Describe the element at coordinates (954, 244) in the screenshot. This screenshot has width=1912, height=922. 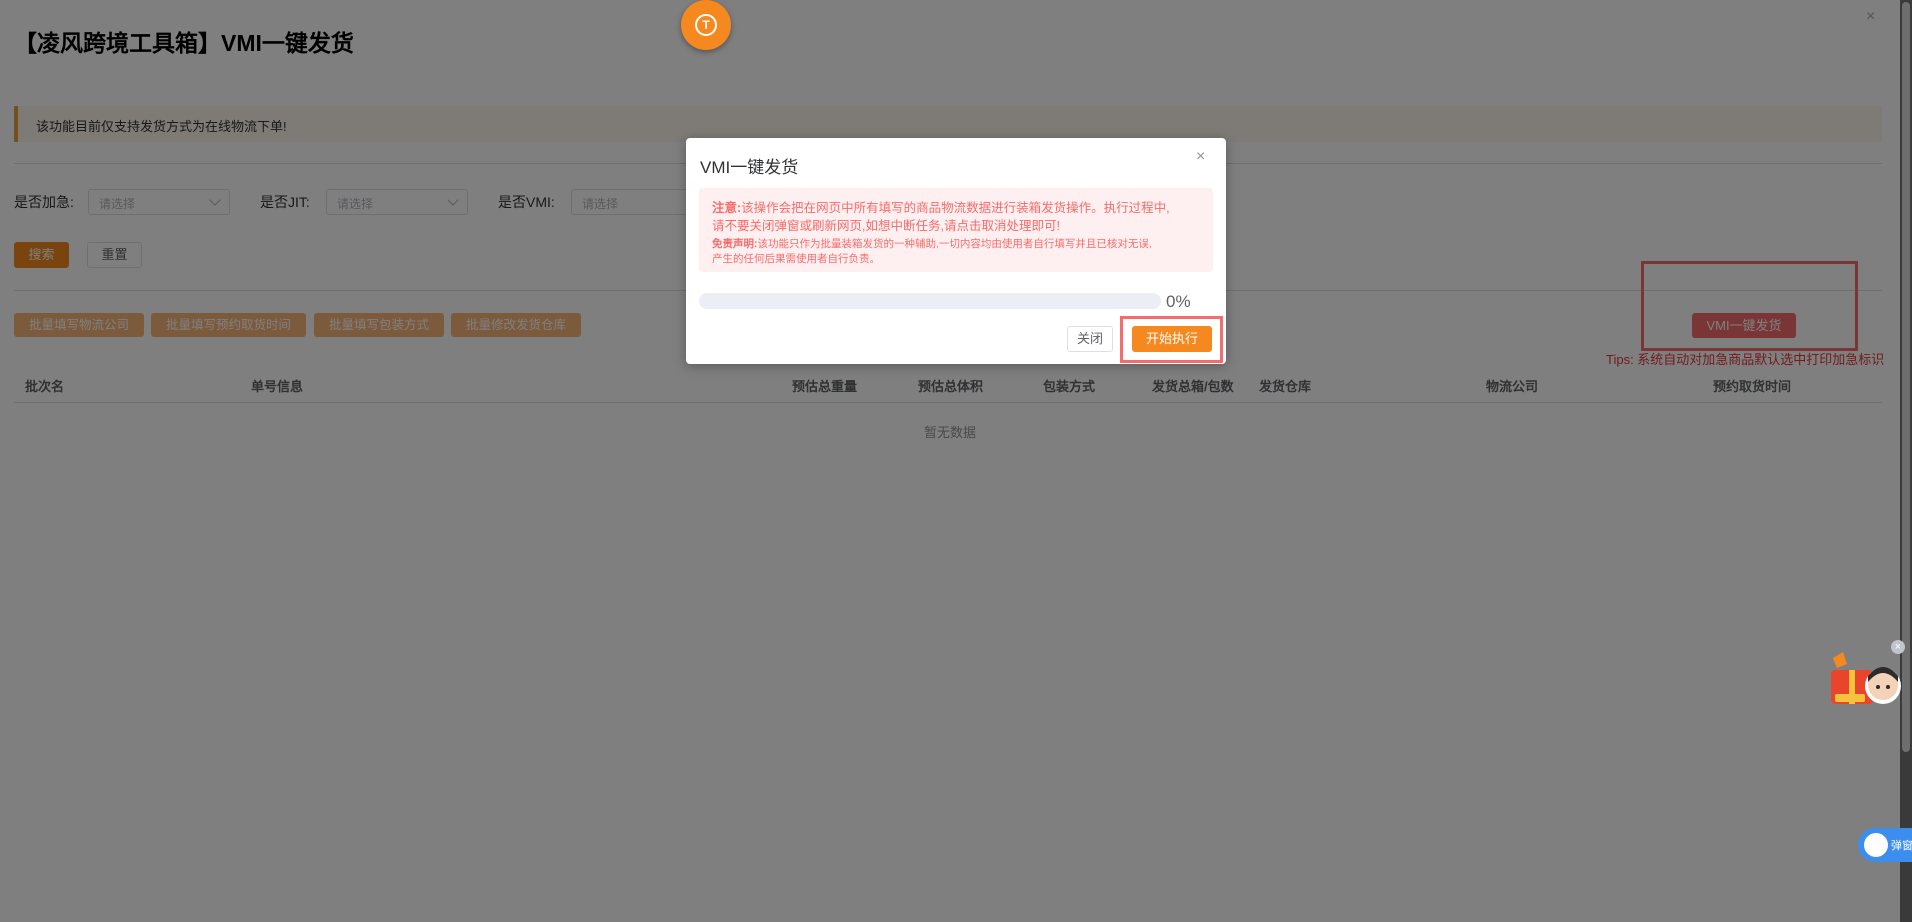
I see `disclaimer-text-1: 该功能只作为批量装箱发货的一种辅助,一切内容均由使用者自行填写并且已核对无误,` at that location.